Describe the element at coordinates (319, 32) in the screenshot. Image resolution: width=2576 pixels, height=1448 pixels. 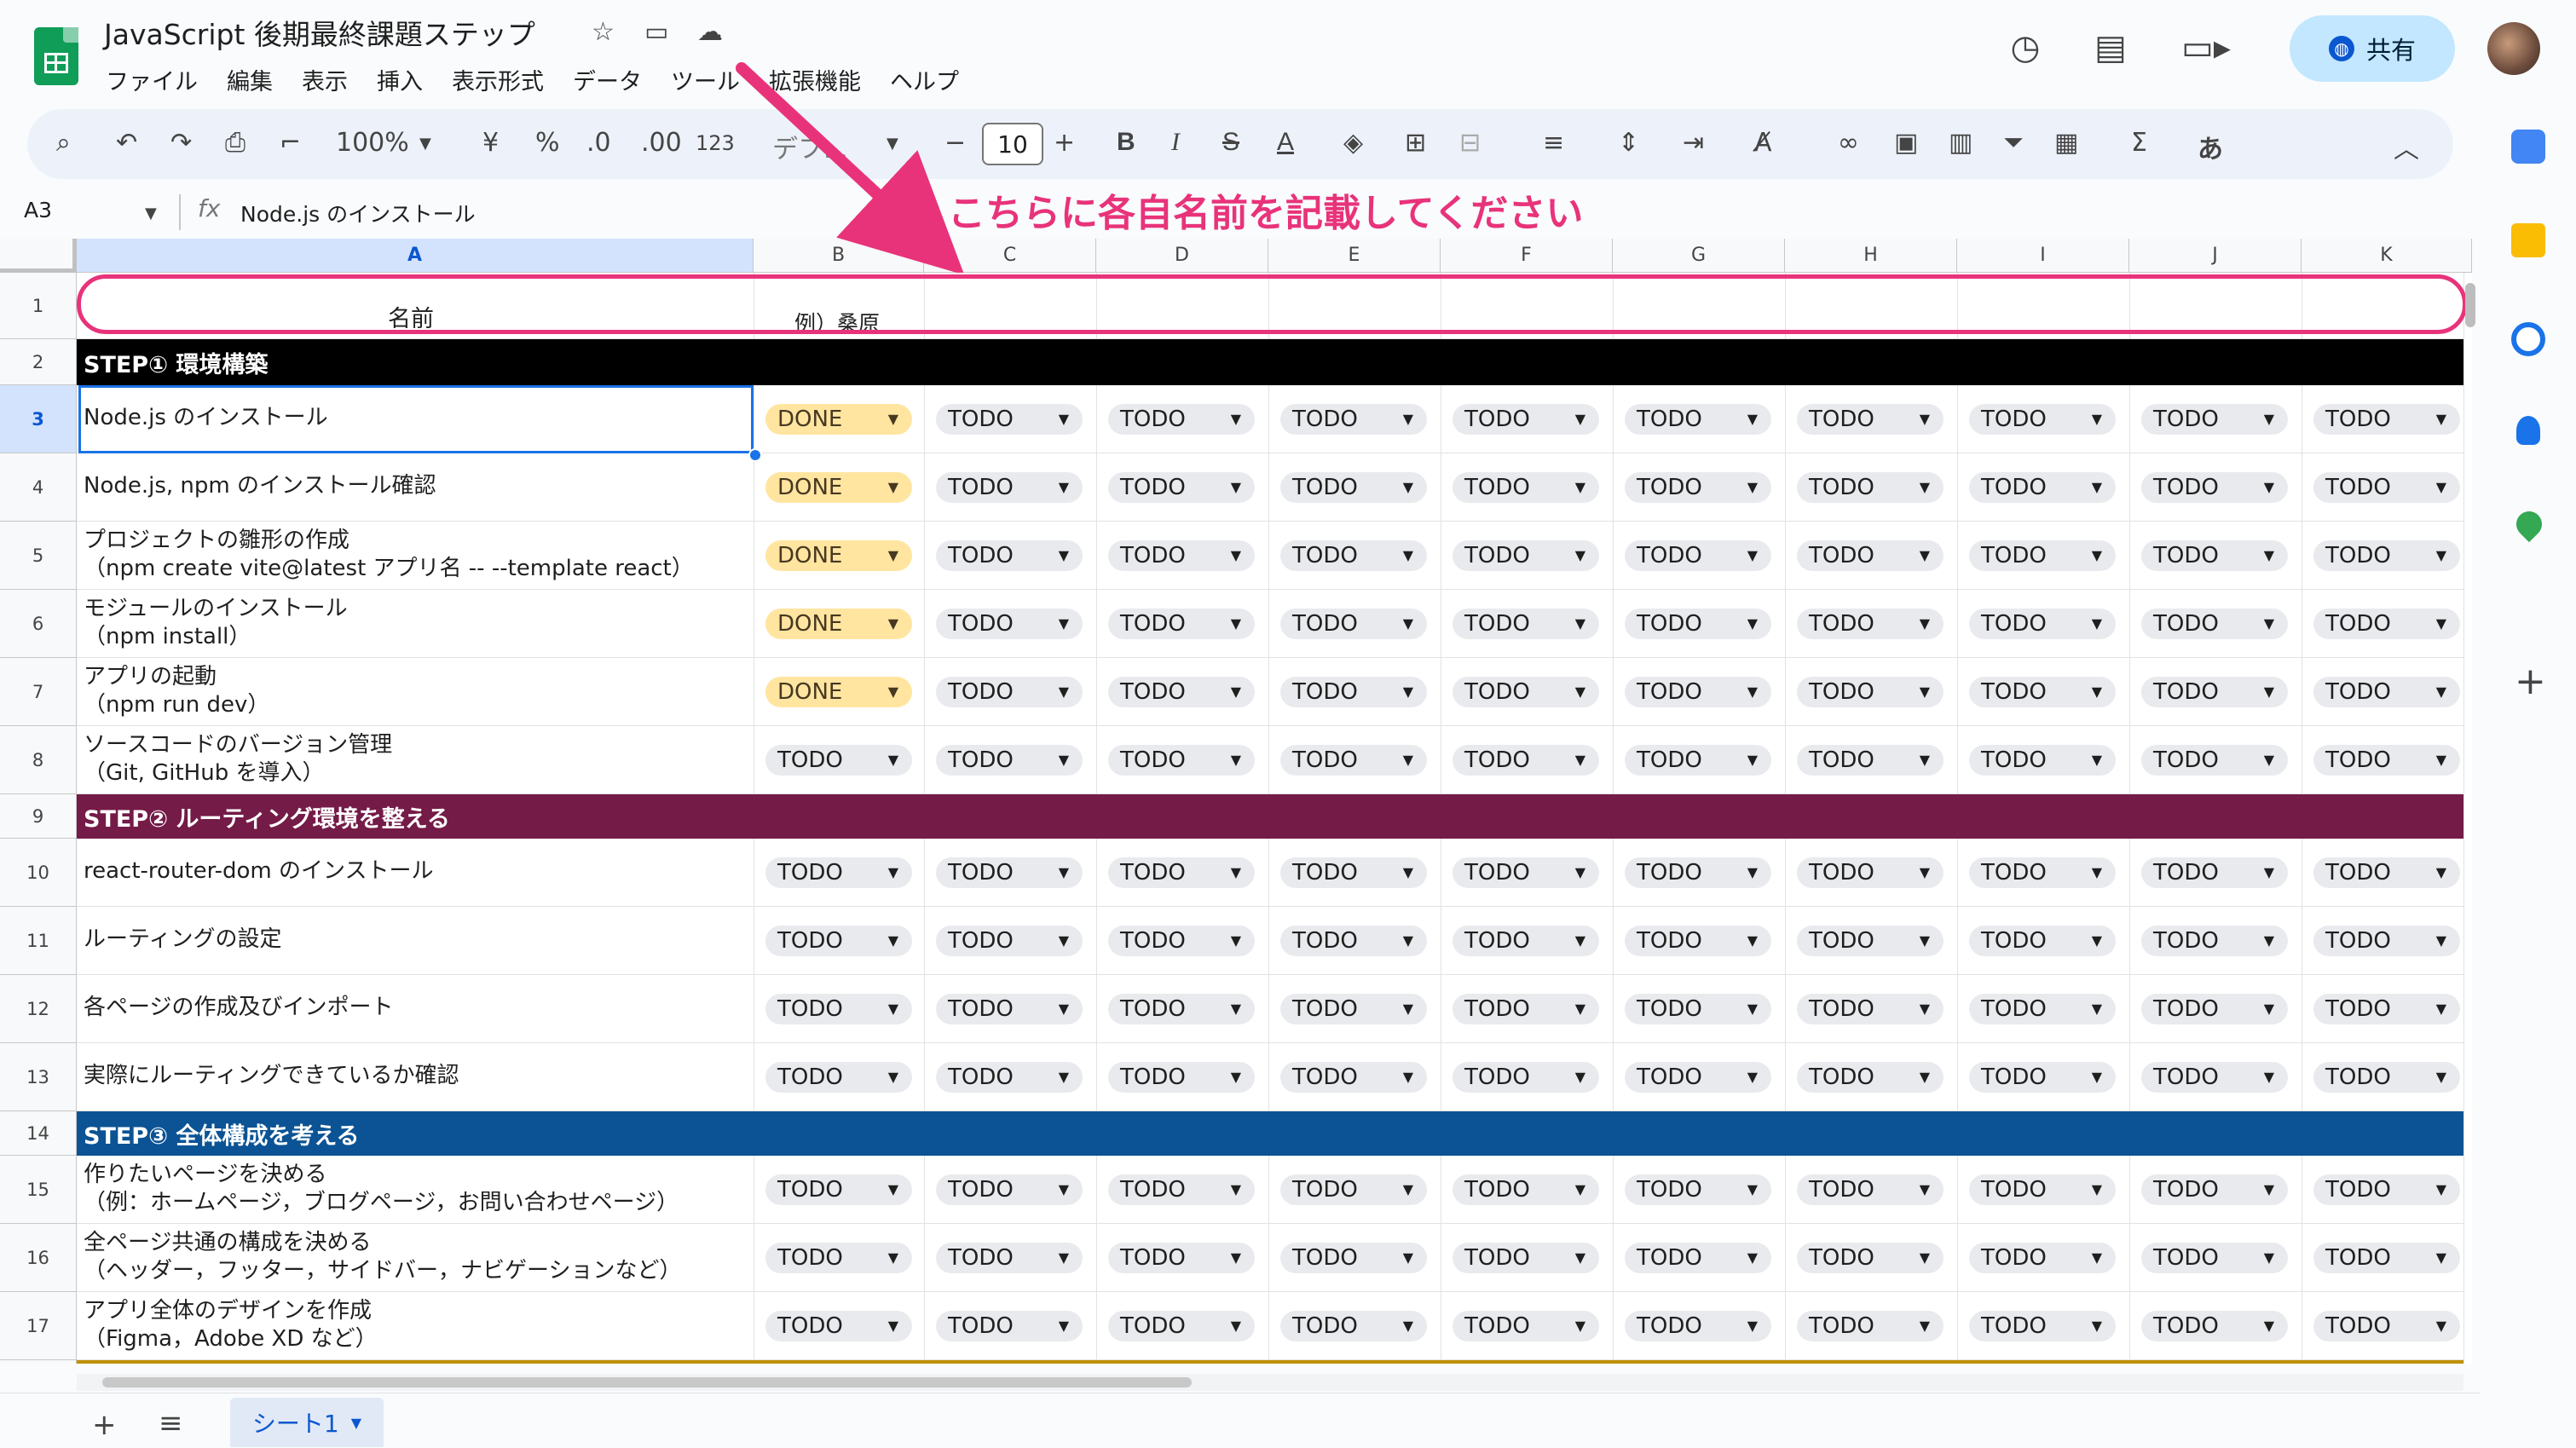
I see `document-title: JavaScript 後期最終課題ステップ` at that location.